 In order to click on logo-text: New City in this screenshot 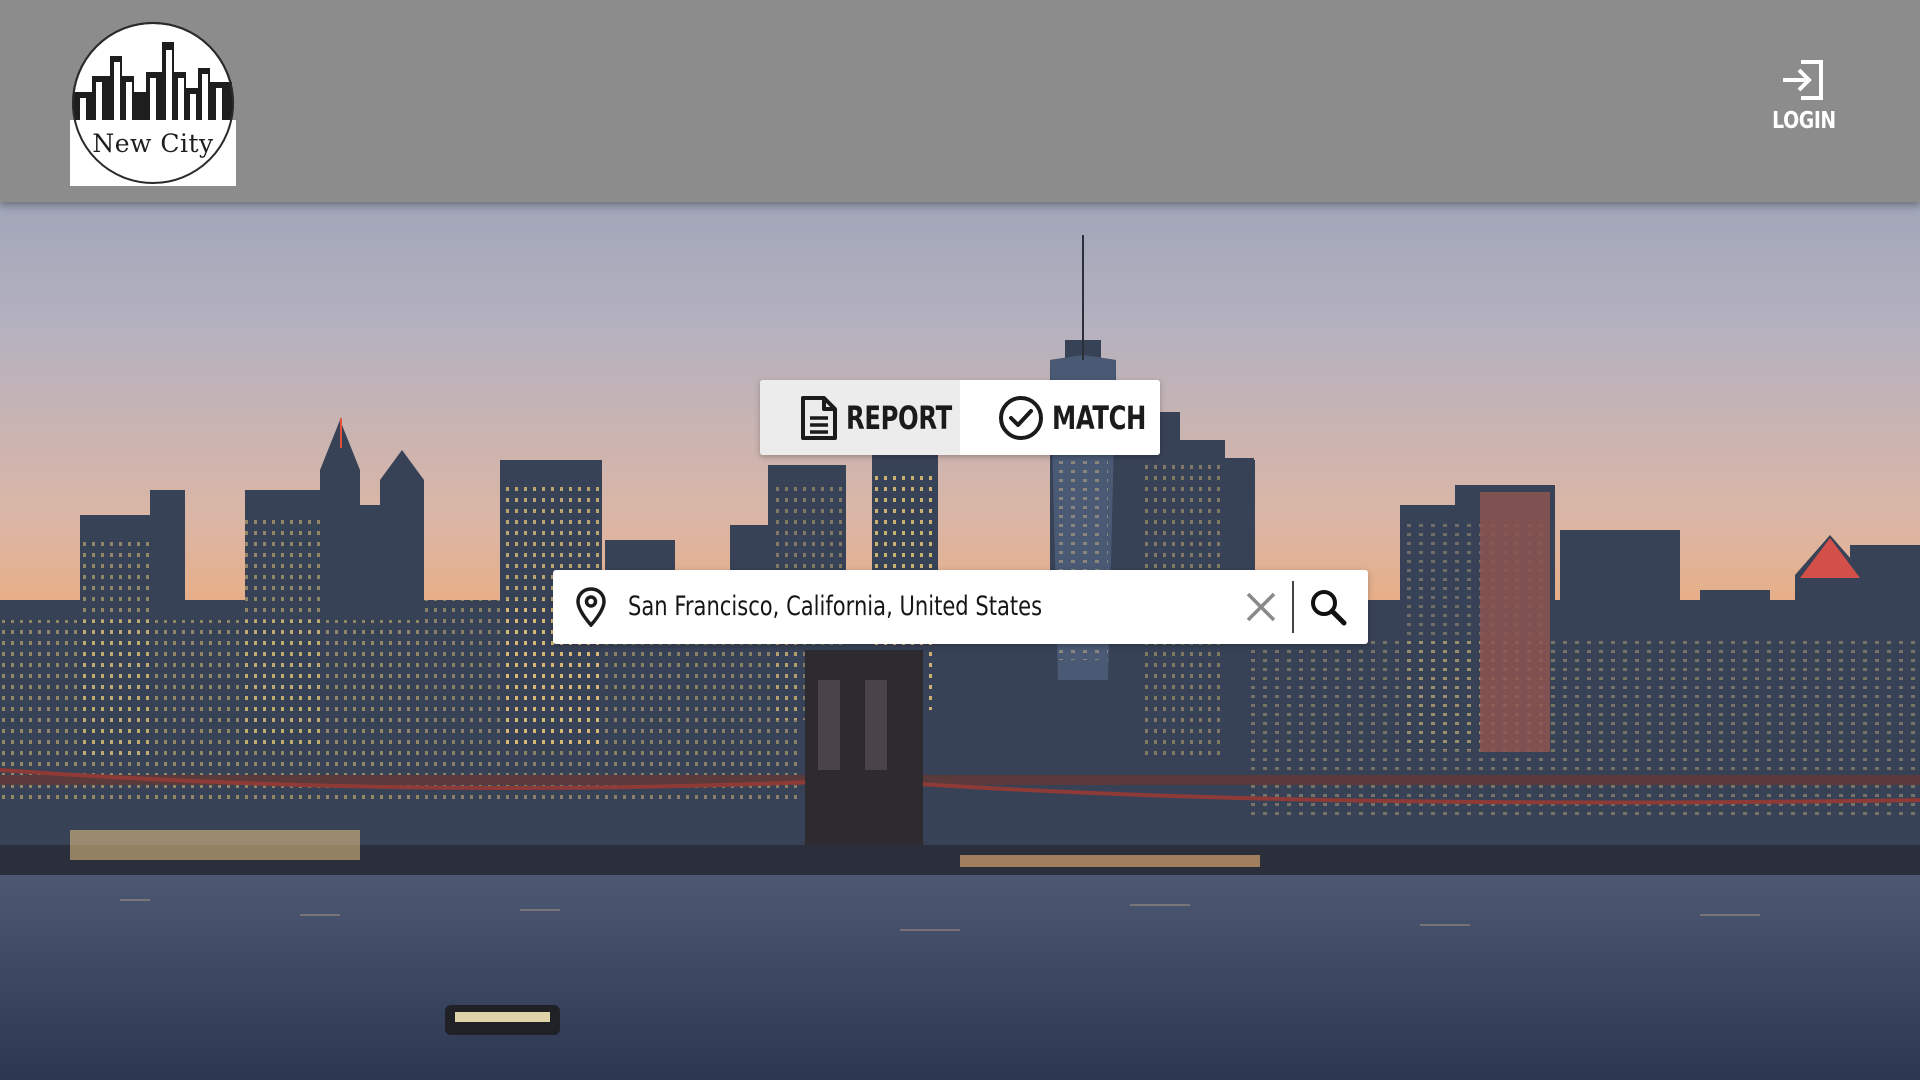, I will do `click(153, 143)`.